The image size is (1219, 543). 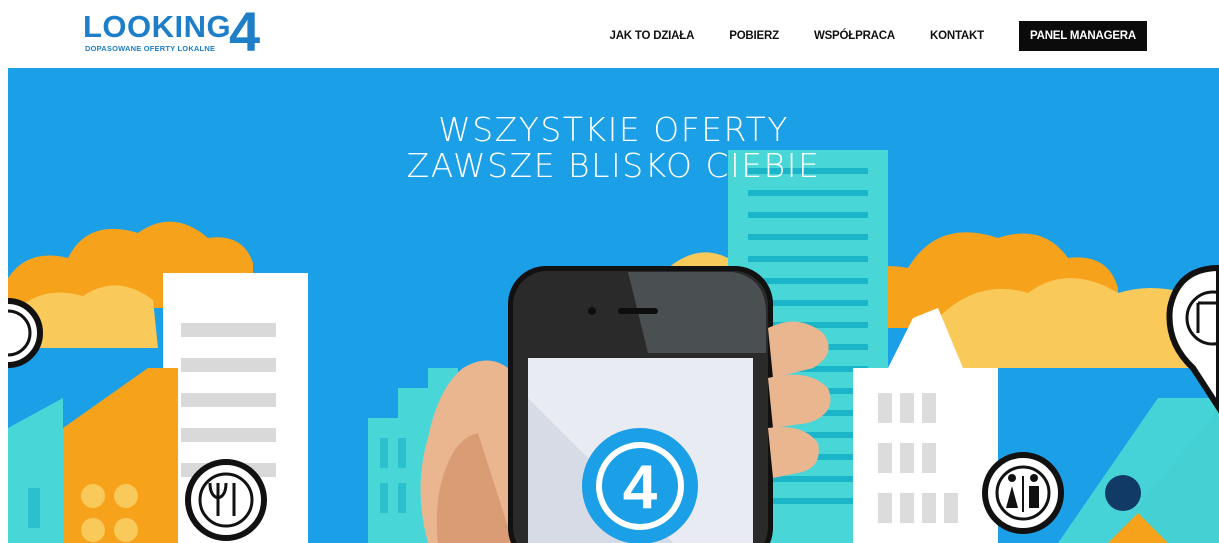 What do you see at coordinates (157, 26) in the screenshot?
I see `logo-wordmark: LOOKING` at bounding box center [157, 26].